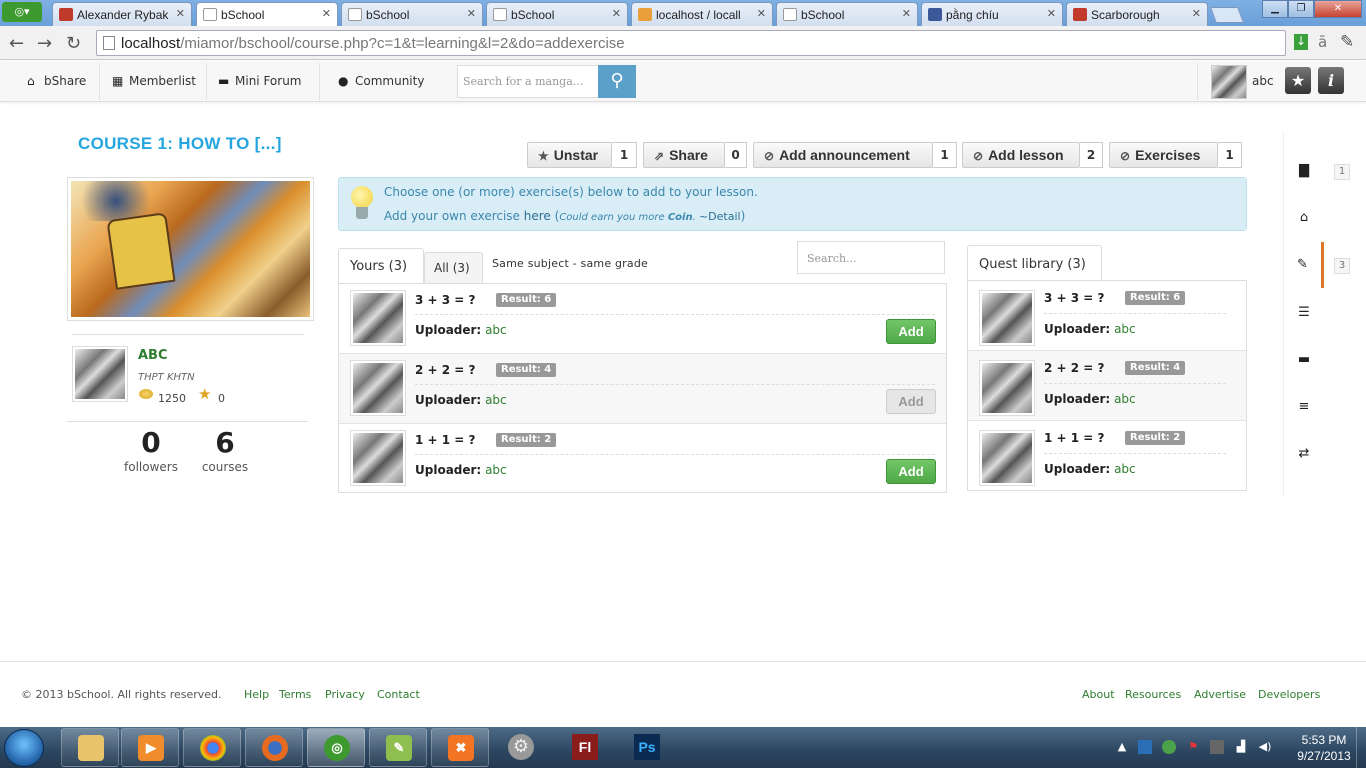 This screenshot has width=1366, height=768. What do you see at coordinates (992, 14) in the screenshot?
I see `browser-tab: pằng chíu ✕` at bounding box center [992, 14].